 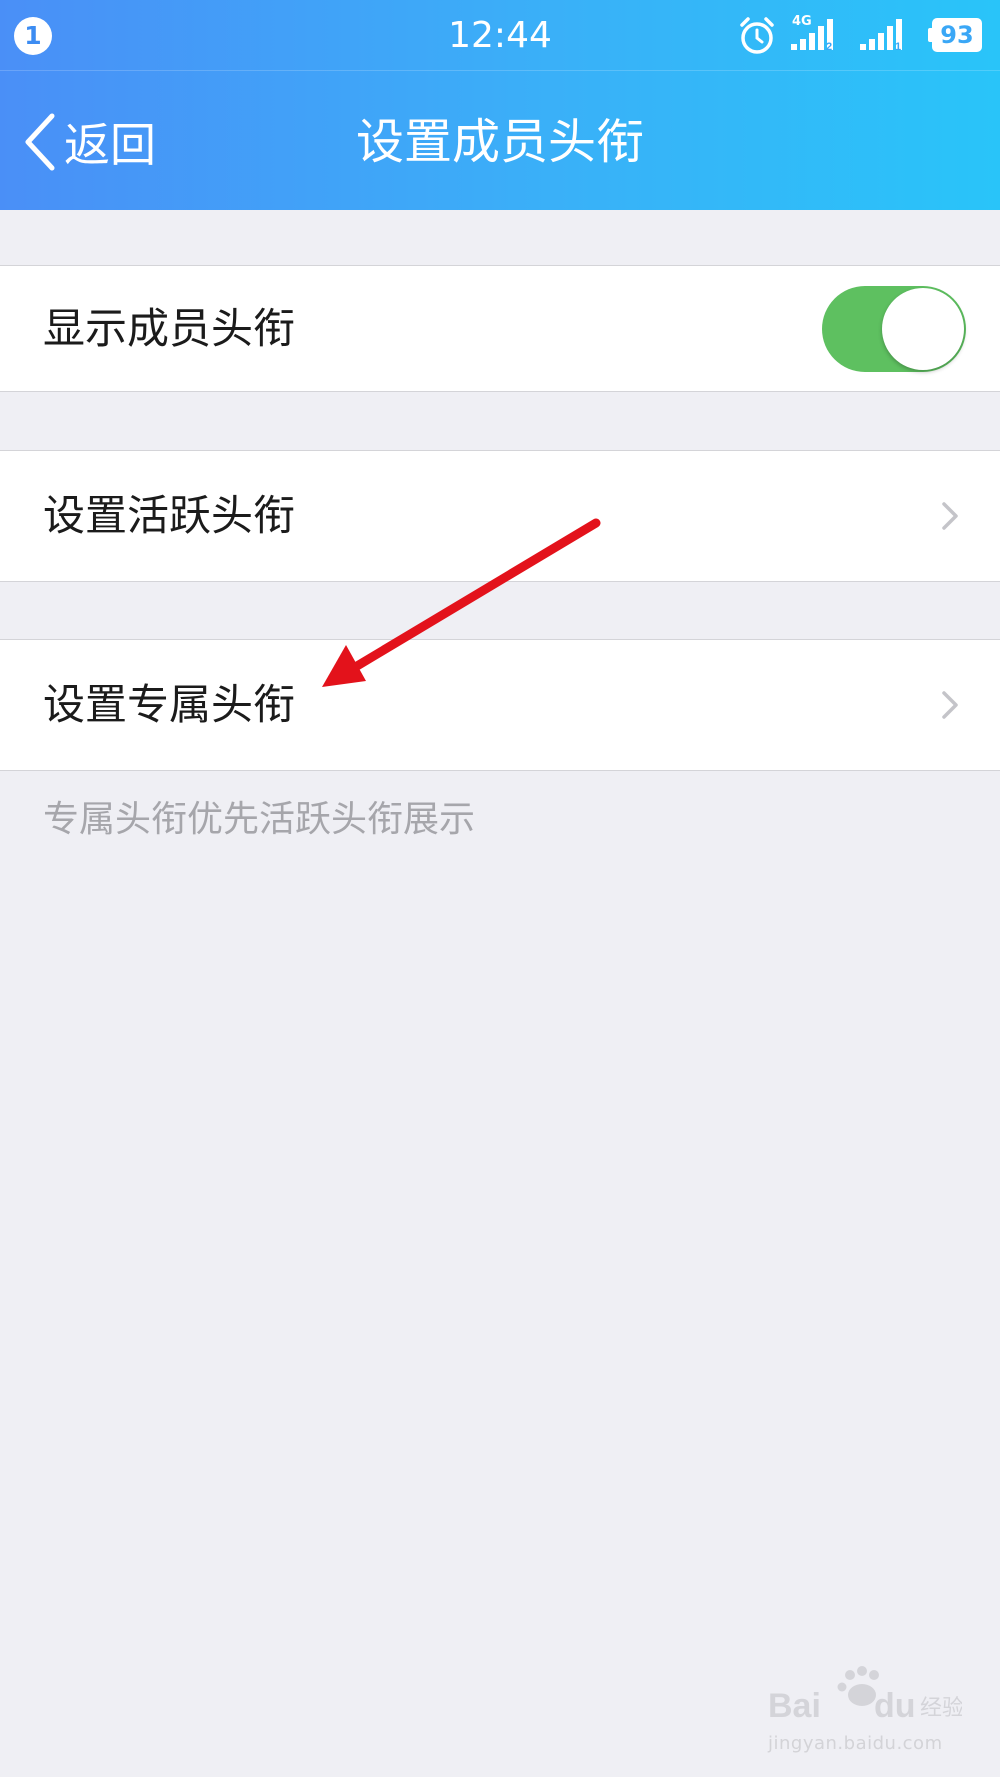 I want to click on set-exclusive-titles-row: 设置专属头衔, so click(x=500, y=705).